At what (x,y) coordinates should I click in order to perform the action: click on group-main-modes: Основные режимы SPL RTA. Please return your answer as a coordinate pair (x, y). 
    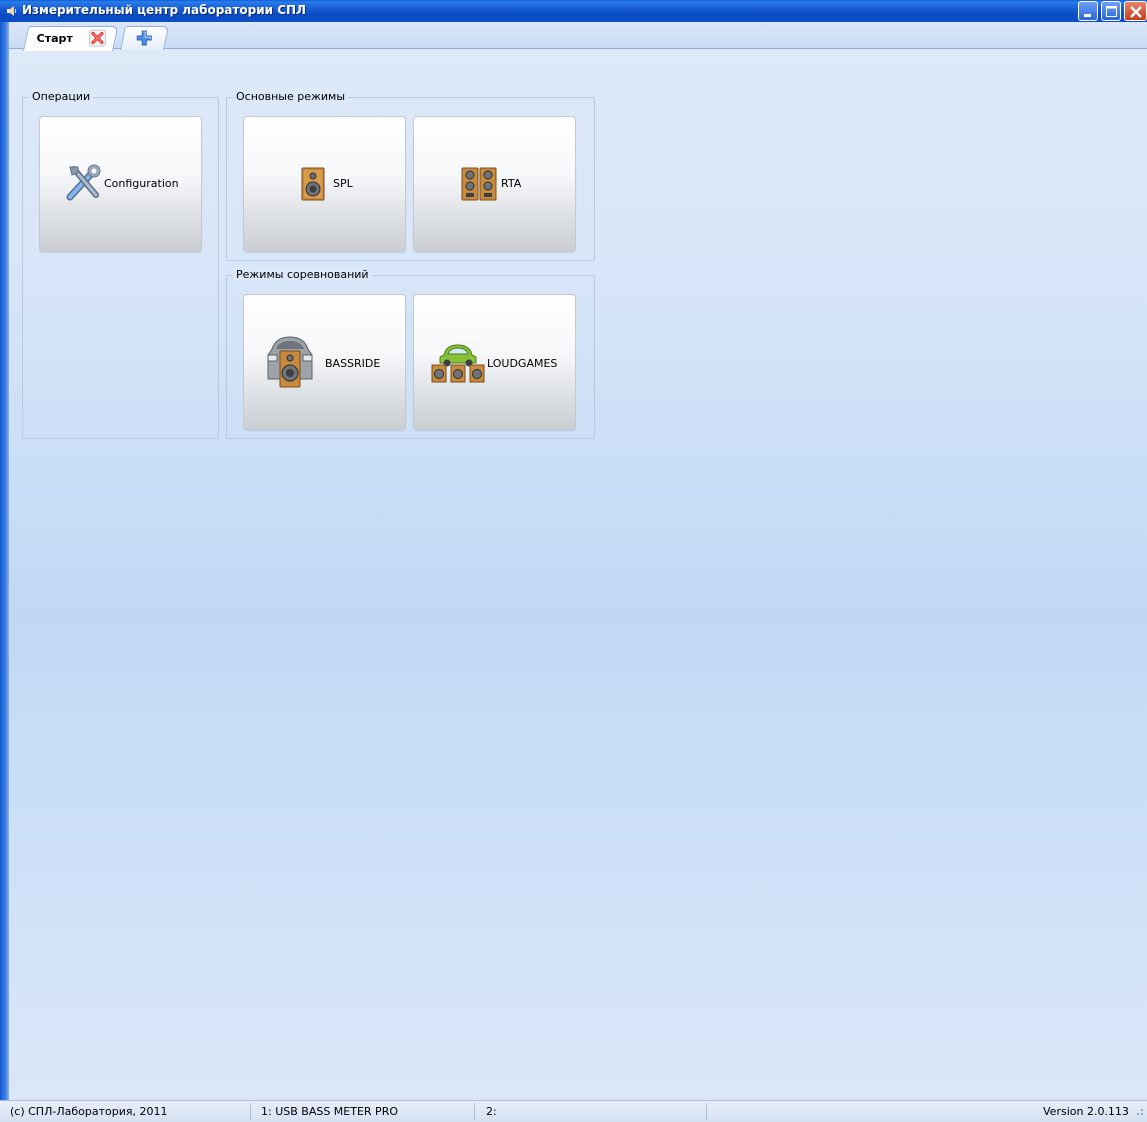
    Looking at the image, I should click on (410, 175).